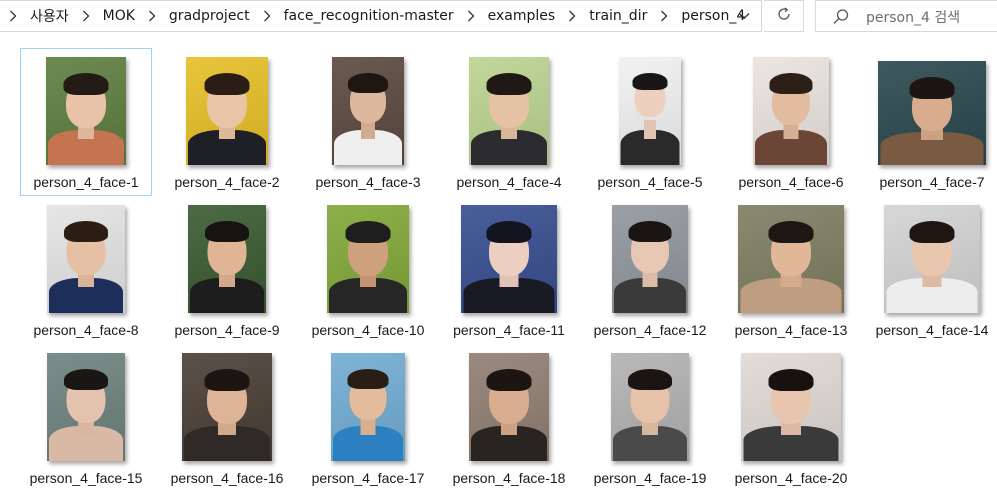 This screenshot has width=997, height=502. What do you see at coordinates (650, 330) in the screenshot?
I see `file-name: person_4_face-12` at bounding box center [650, 330].